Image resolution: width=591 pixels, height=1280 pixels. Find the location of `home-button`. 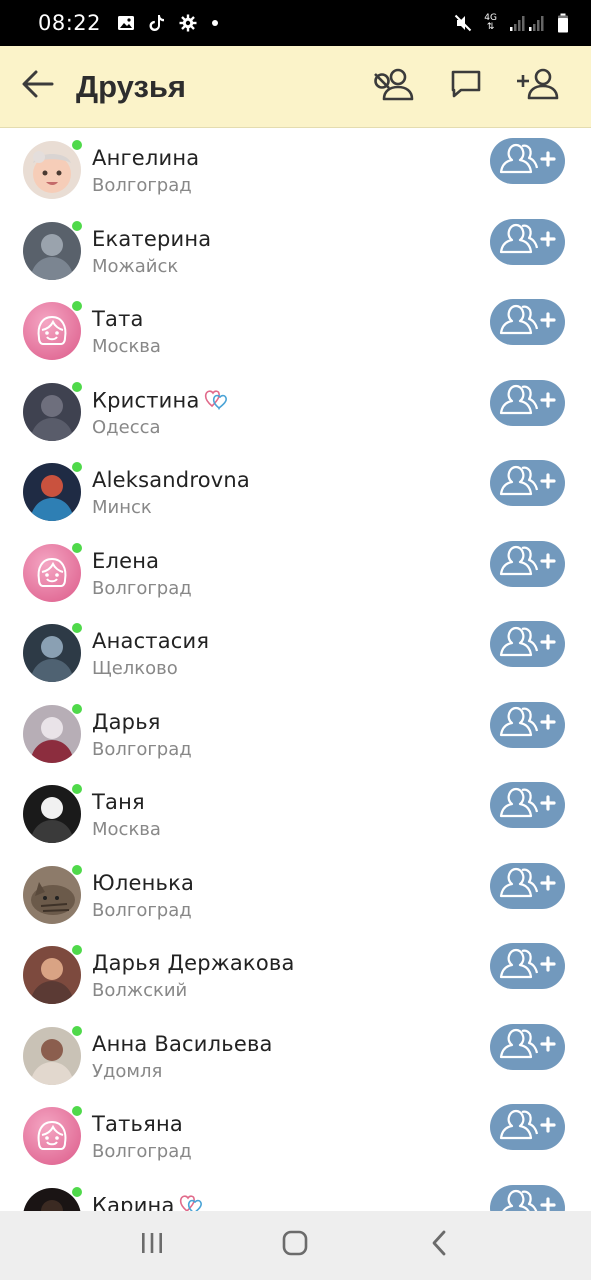

home-button is located at coordinates (295, 1246).